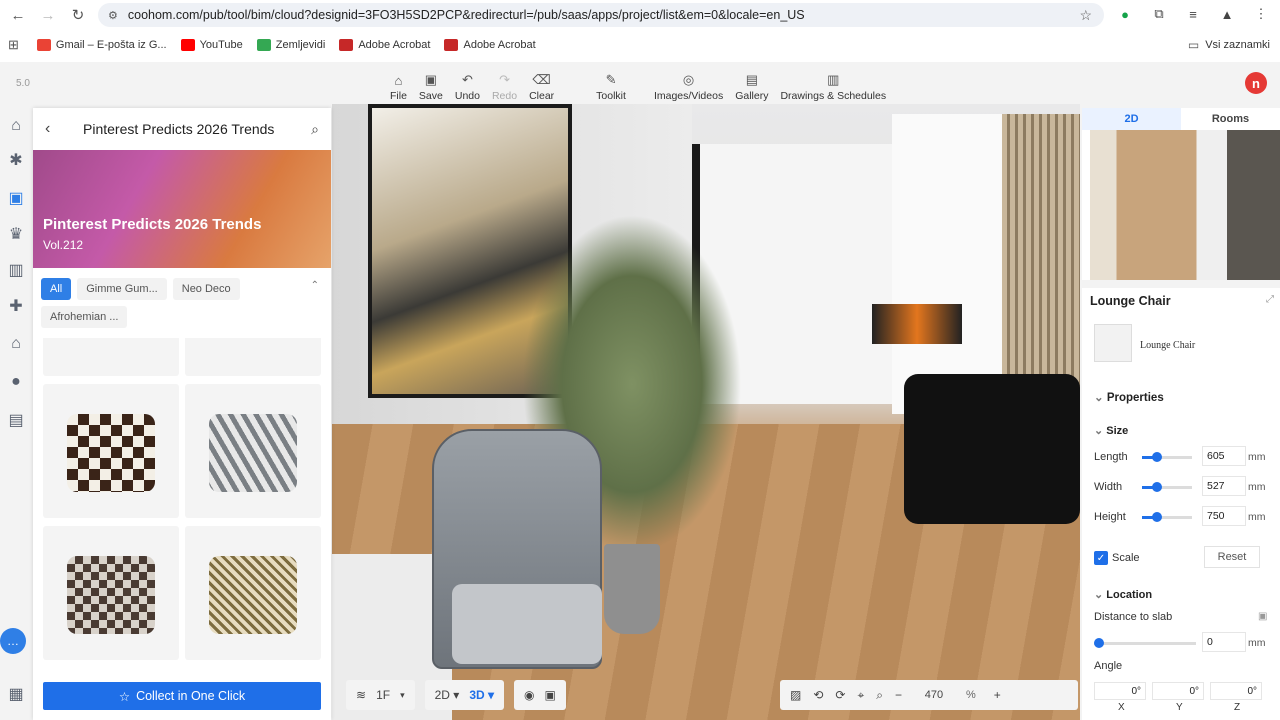 The height and width of the screenshot is (720, 1280). I want to click on reload-icon: ↻, so click(78, 15).